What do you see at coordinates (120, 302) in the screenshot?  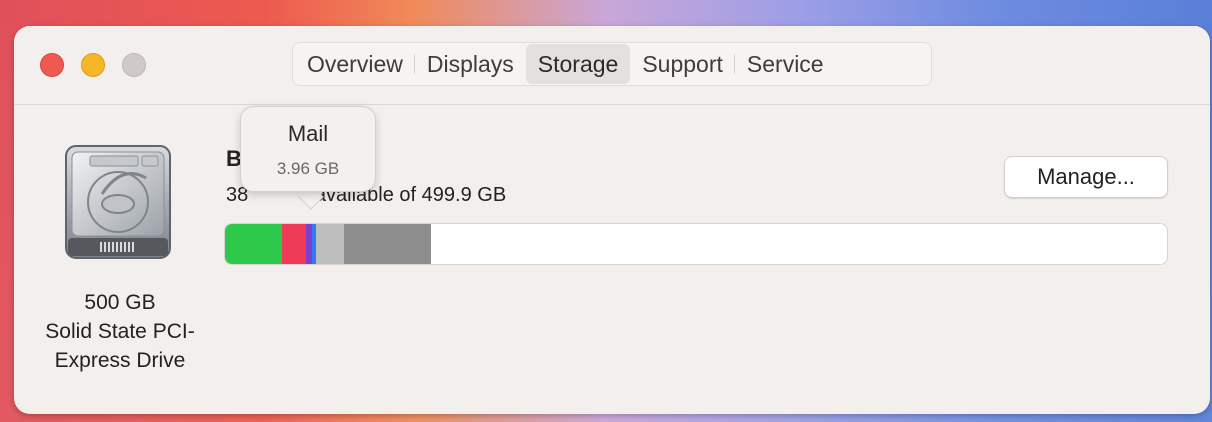 I see `drive-capacity: 500 GB` at bounding box center [120, 302].